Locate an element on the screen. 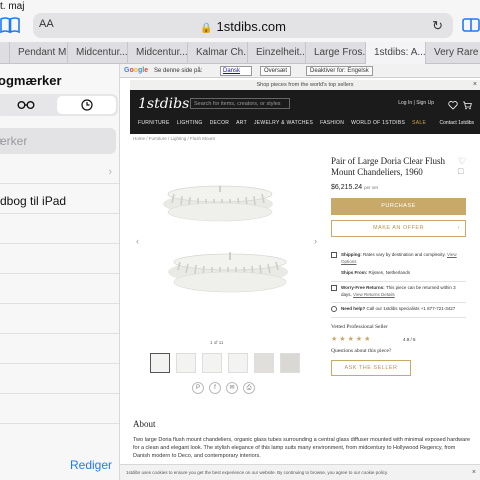  heart-icon is located at coordinates (453, 103).